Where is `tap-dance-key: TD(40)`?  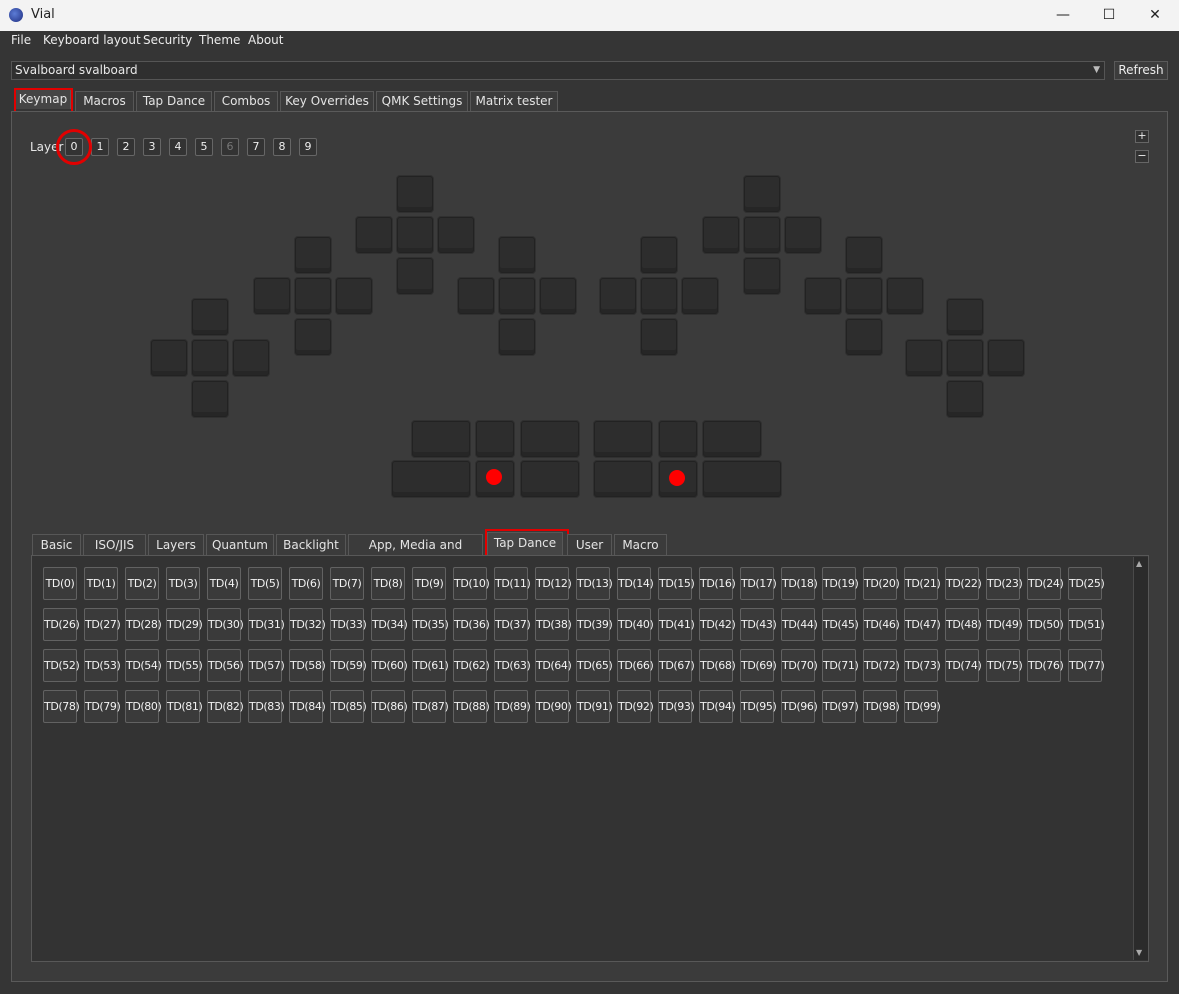 tap-dance-key: TD(40) is located at coordinates (635, 624).